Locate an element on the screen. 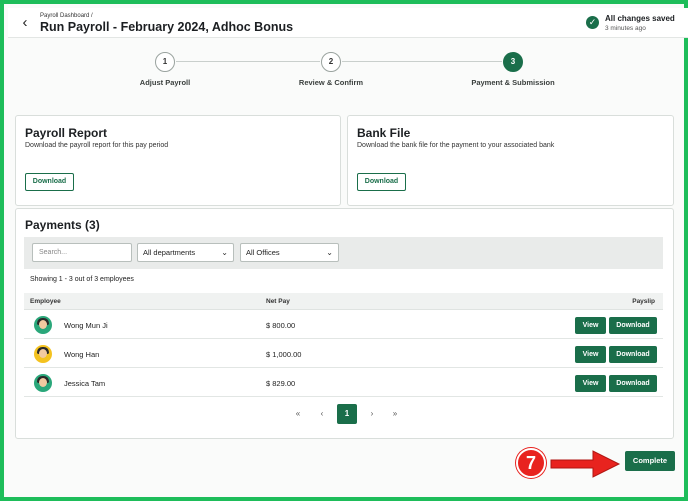 Image resolution: width=688 pixels, height=501 pixels. table-header: Employee Net Pay Payslip is located at coordinates (343, 301).